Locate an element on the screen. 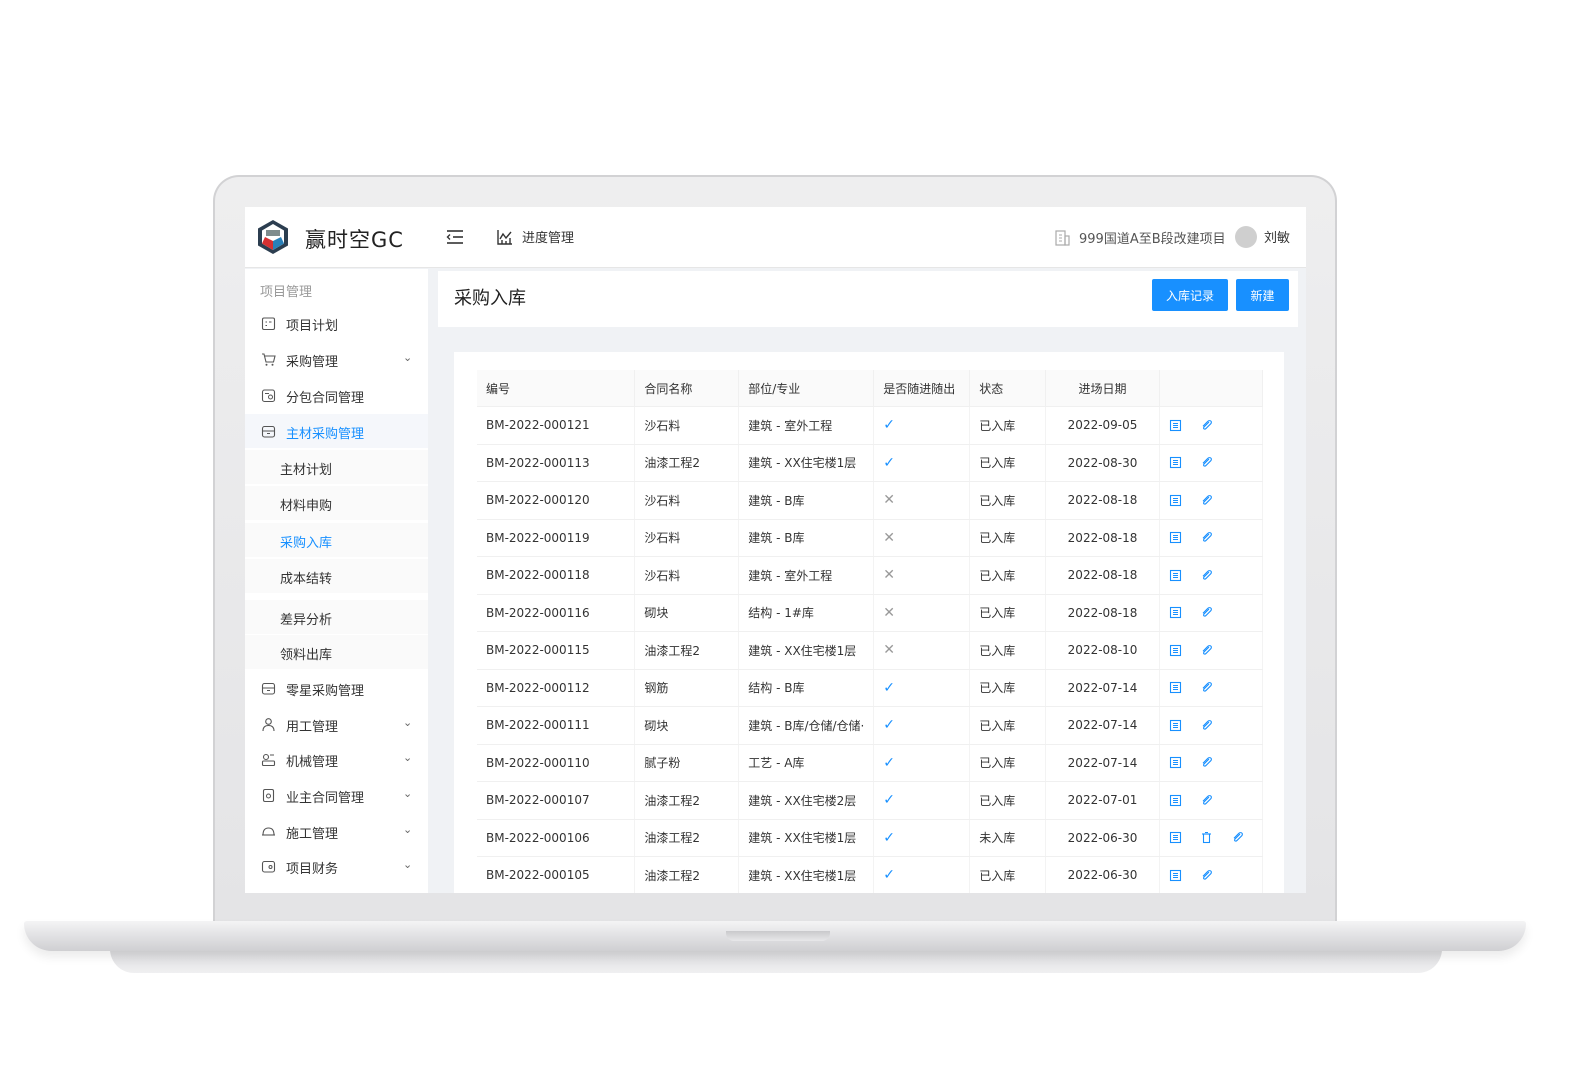 Image resolution: width=1572 pixels, height=1079 pixels. cell-status: 已入库 is located at coordinates (1008, 800).